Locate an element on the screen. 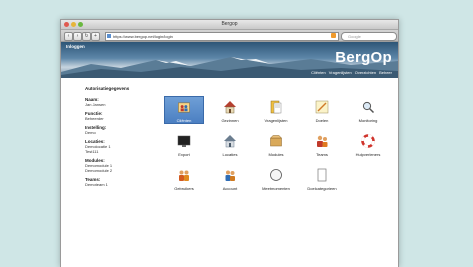  tile-locaties: Locaties is located at coordinates (230, 149).